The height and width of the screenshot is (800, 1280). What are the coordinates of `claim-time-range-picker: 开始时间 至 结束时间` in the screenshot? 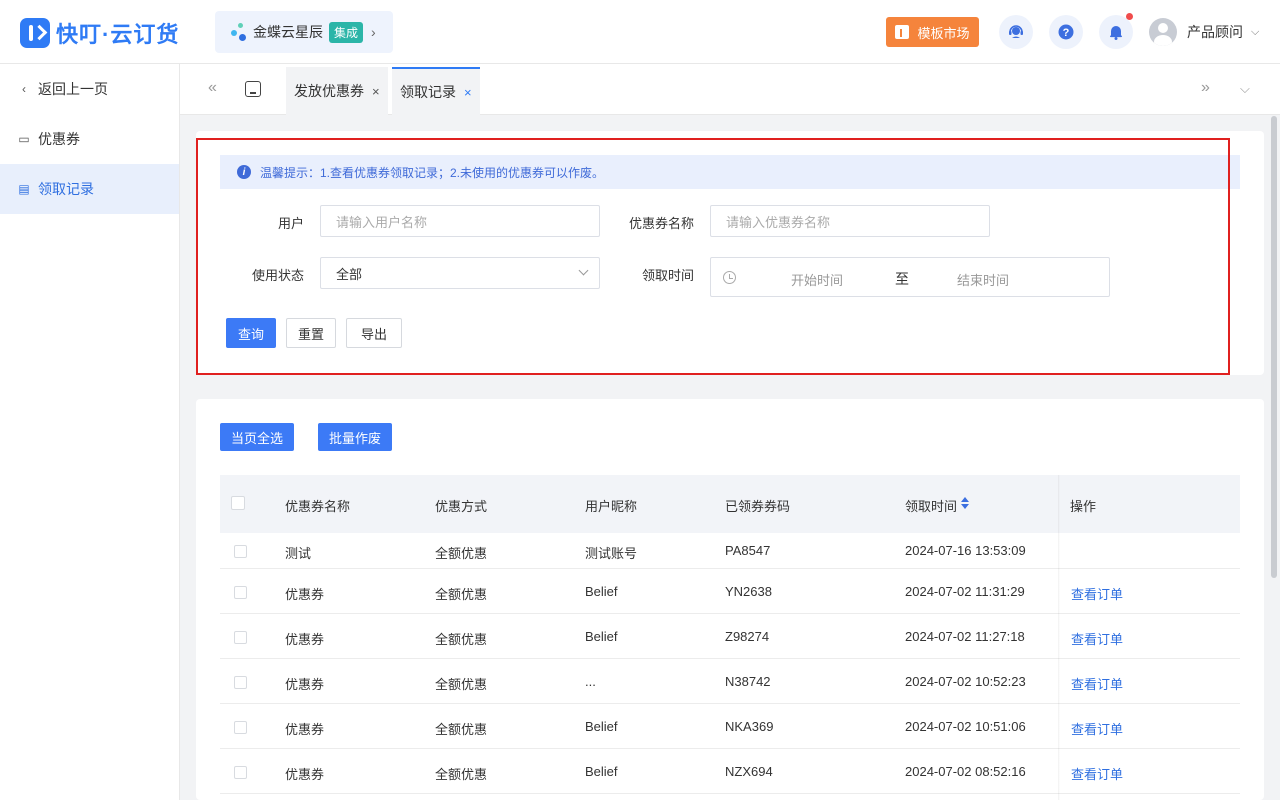 It's located at (910, 277).